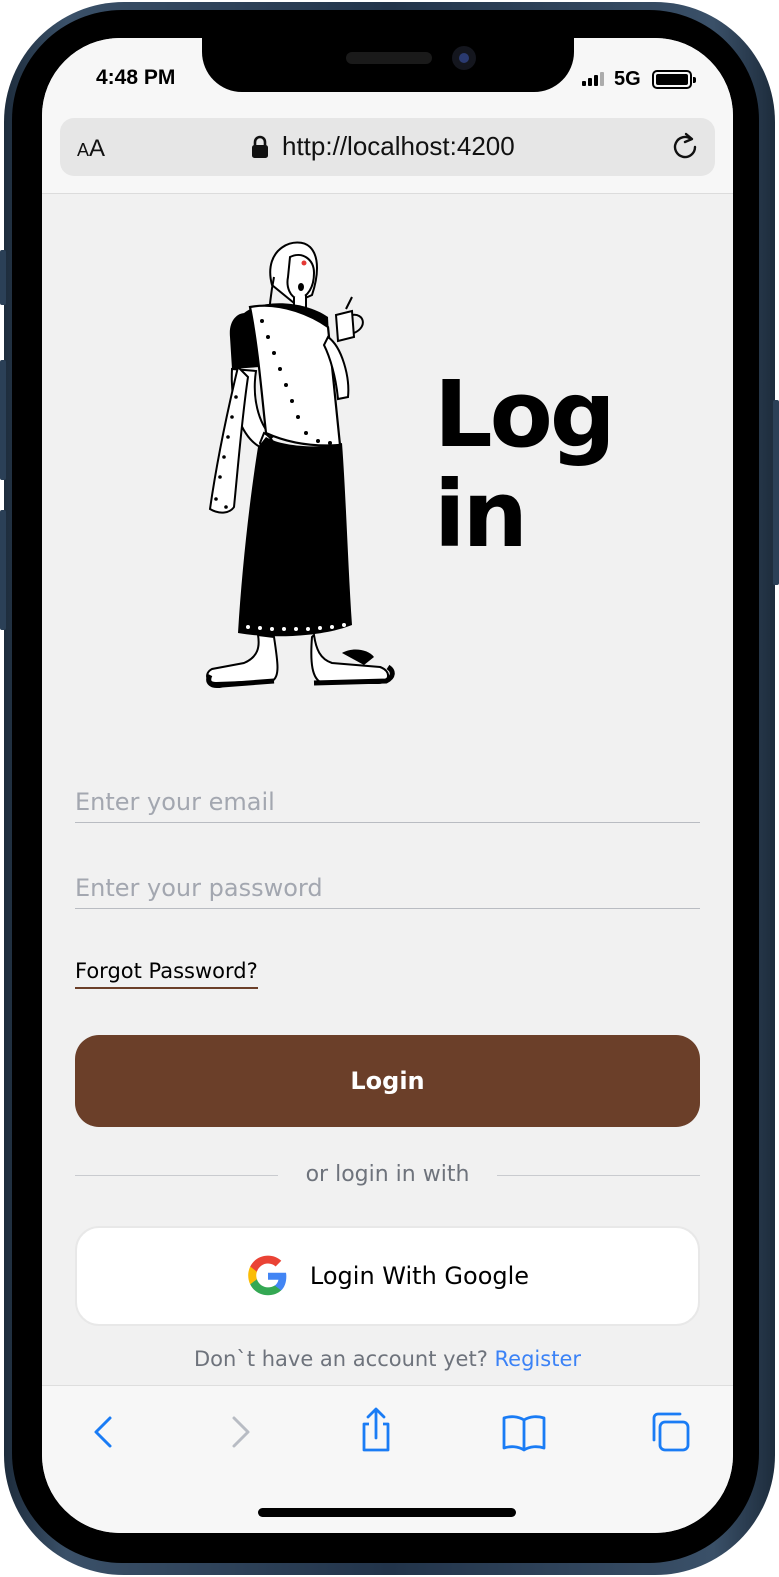  I want to click on page-title: Log in, so click(544, 465).